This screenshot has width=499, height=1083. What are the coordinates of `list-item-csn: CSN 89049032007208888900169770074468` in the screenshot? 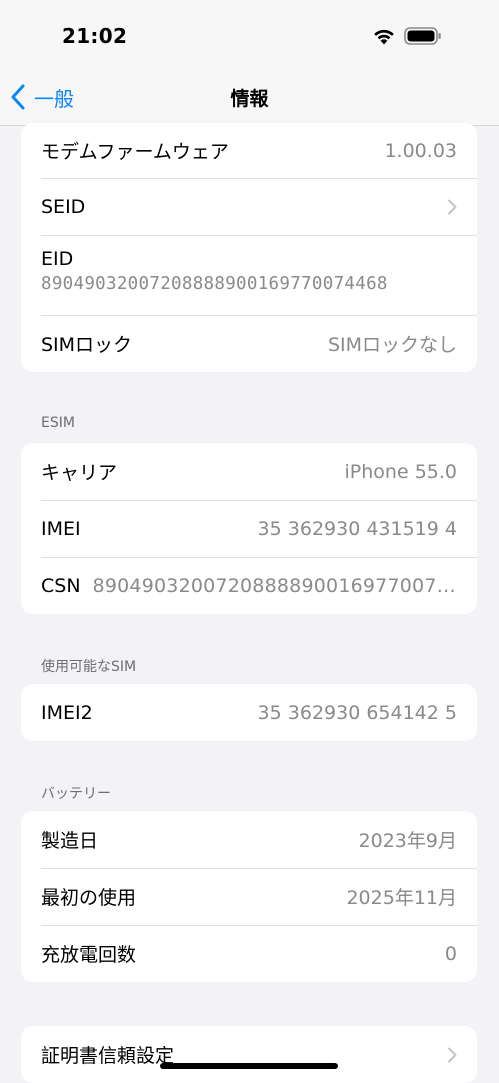 It's located at (249, 585).